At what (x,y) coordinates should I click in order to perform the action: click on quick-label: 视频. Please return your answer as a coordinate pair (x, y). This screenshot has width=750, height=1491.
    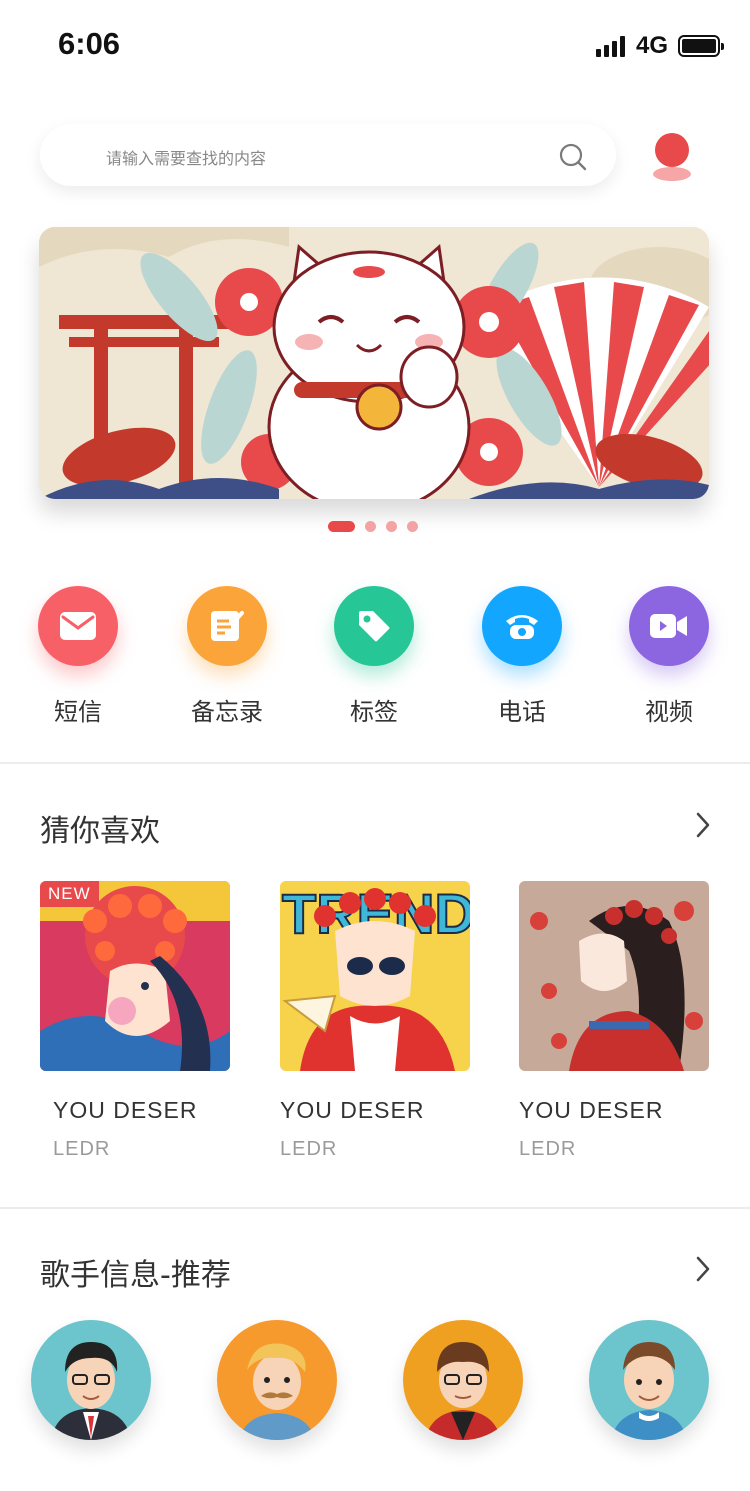
    Looking at the image, I should click on (669, 712).